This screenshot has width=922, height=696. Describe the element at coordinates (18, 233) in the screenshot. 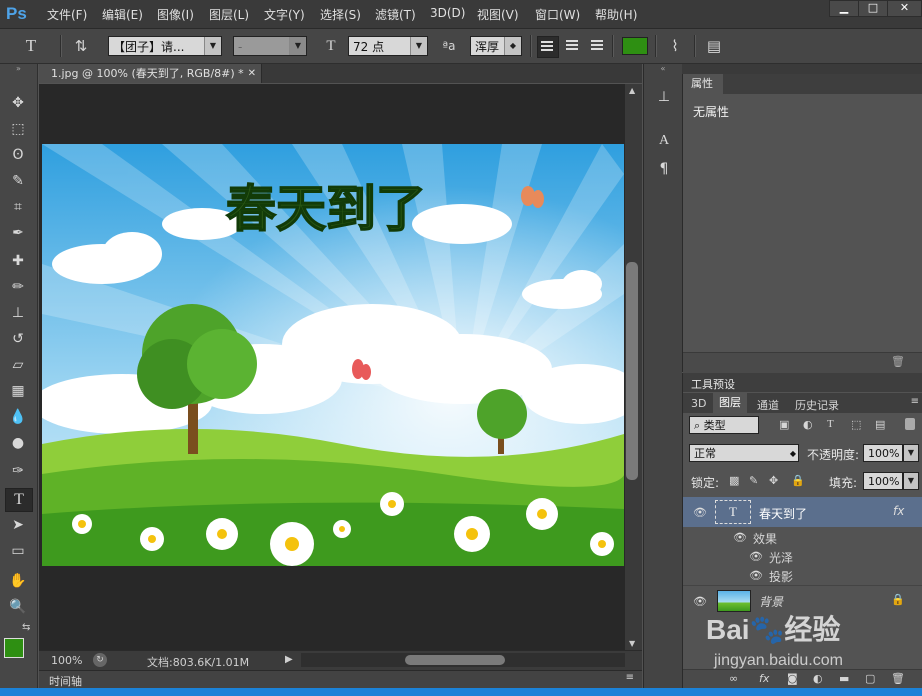

I see `eyedropper-tool-icon: ✒` at that location.